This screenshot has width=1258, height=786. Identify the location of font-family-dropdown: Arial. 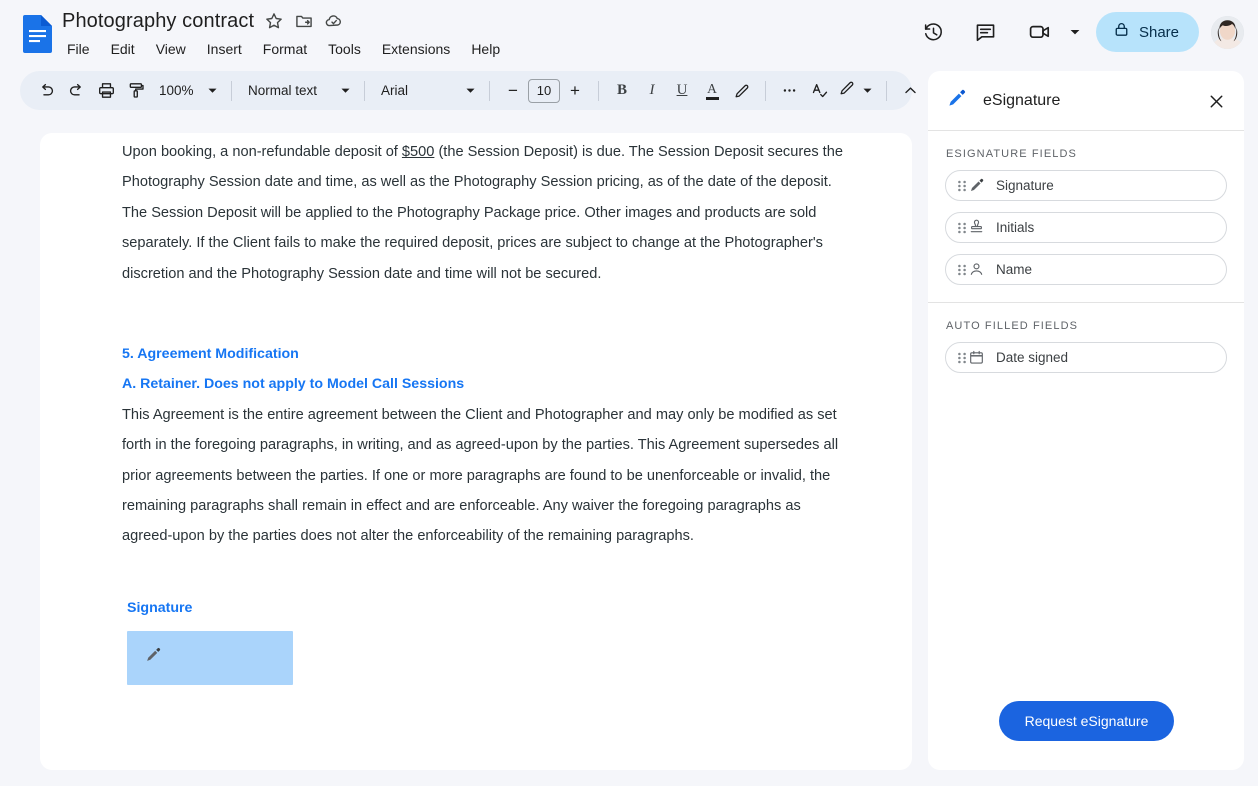
(427, 91).